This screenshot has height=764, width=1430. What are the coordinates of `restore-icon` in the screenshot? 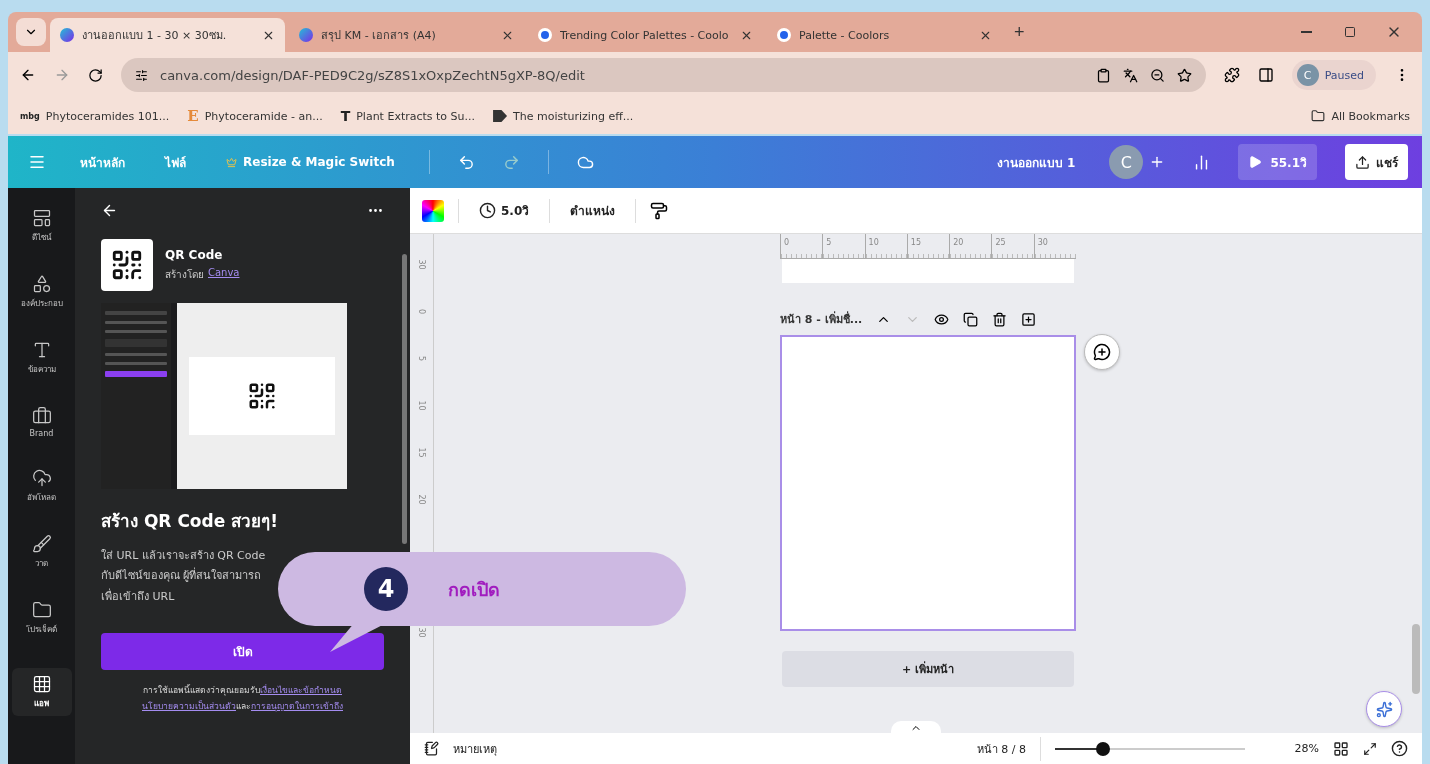 It's located at (1350, 32).